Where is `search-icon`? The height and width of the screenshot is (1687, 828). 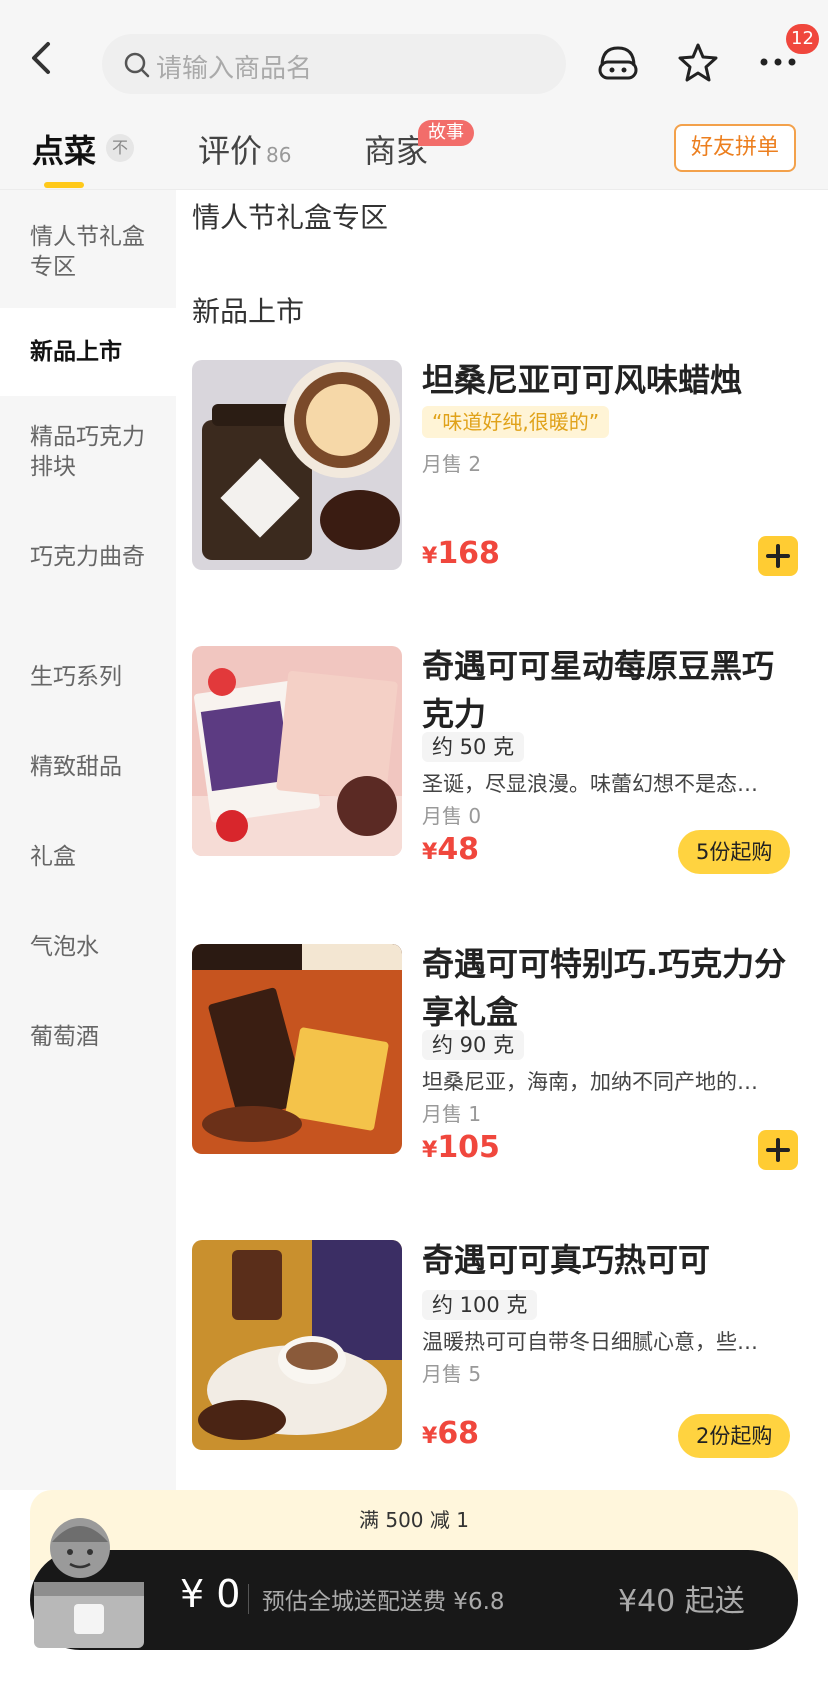
search-icon is located at coordinates (137, 65).